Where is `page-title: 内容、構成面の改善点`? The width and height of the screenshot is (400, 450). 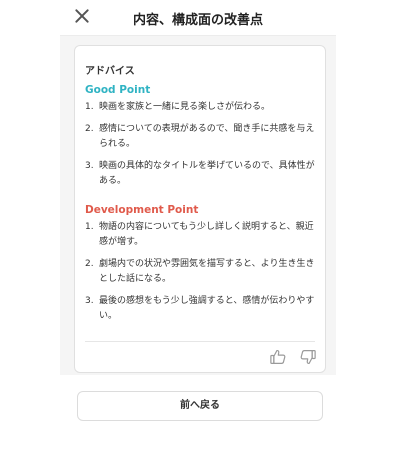
page-title: 内容、構成面の改善点 is located at coordinates (197, 20).